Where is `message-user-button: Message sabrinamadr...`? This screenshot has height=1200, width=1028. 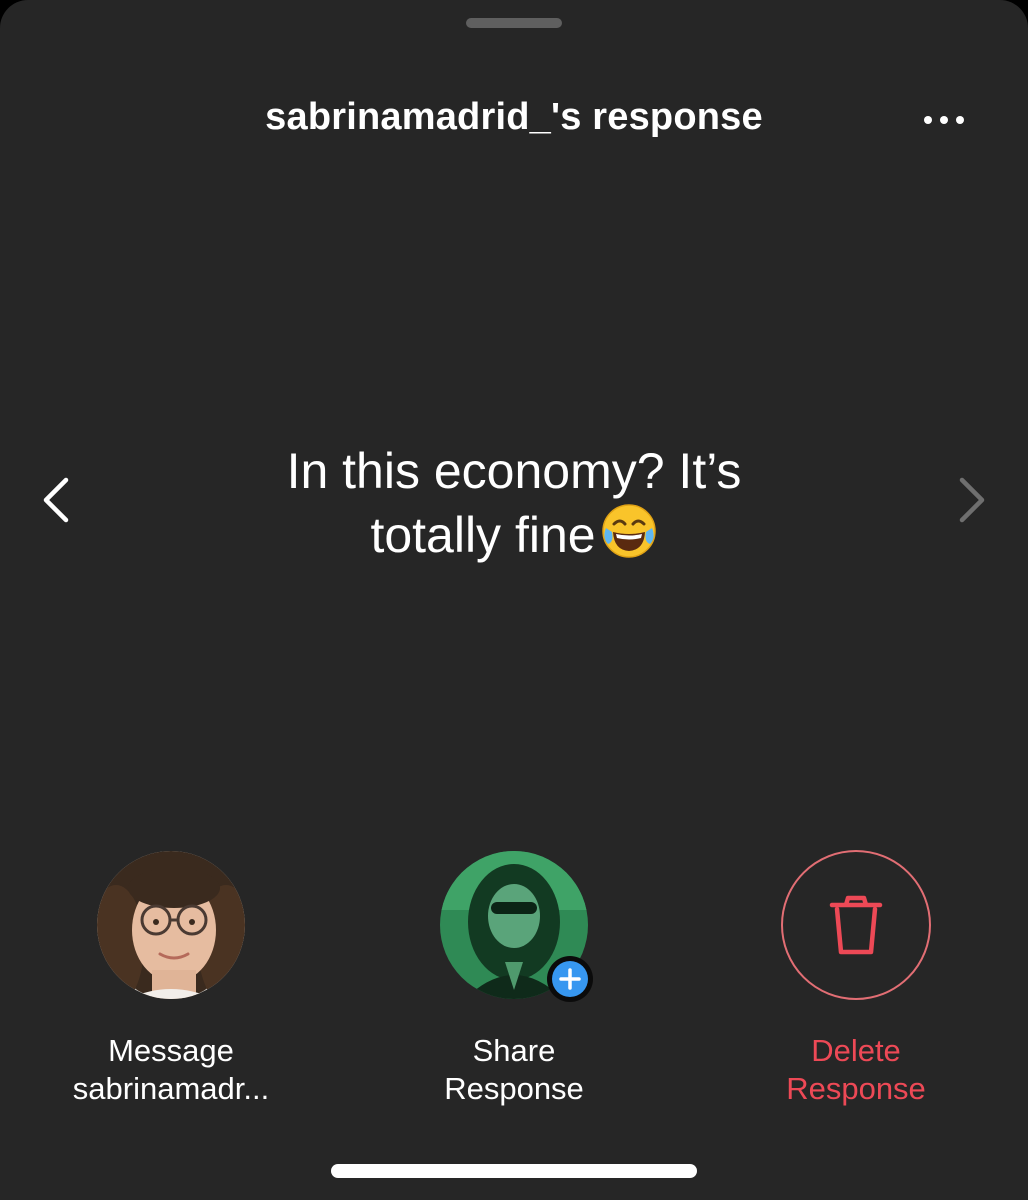
message-user-button: Message sabrinamadr... is located at coordinates (171, 979).